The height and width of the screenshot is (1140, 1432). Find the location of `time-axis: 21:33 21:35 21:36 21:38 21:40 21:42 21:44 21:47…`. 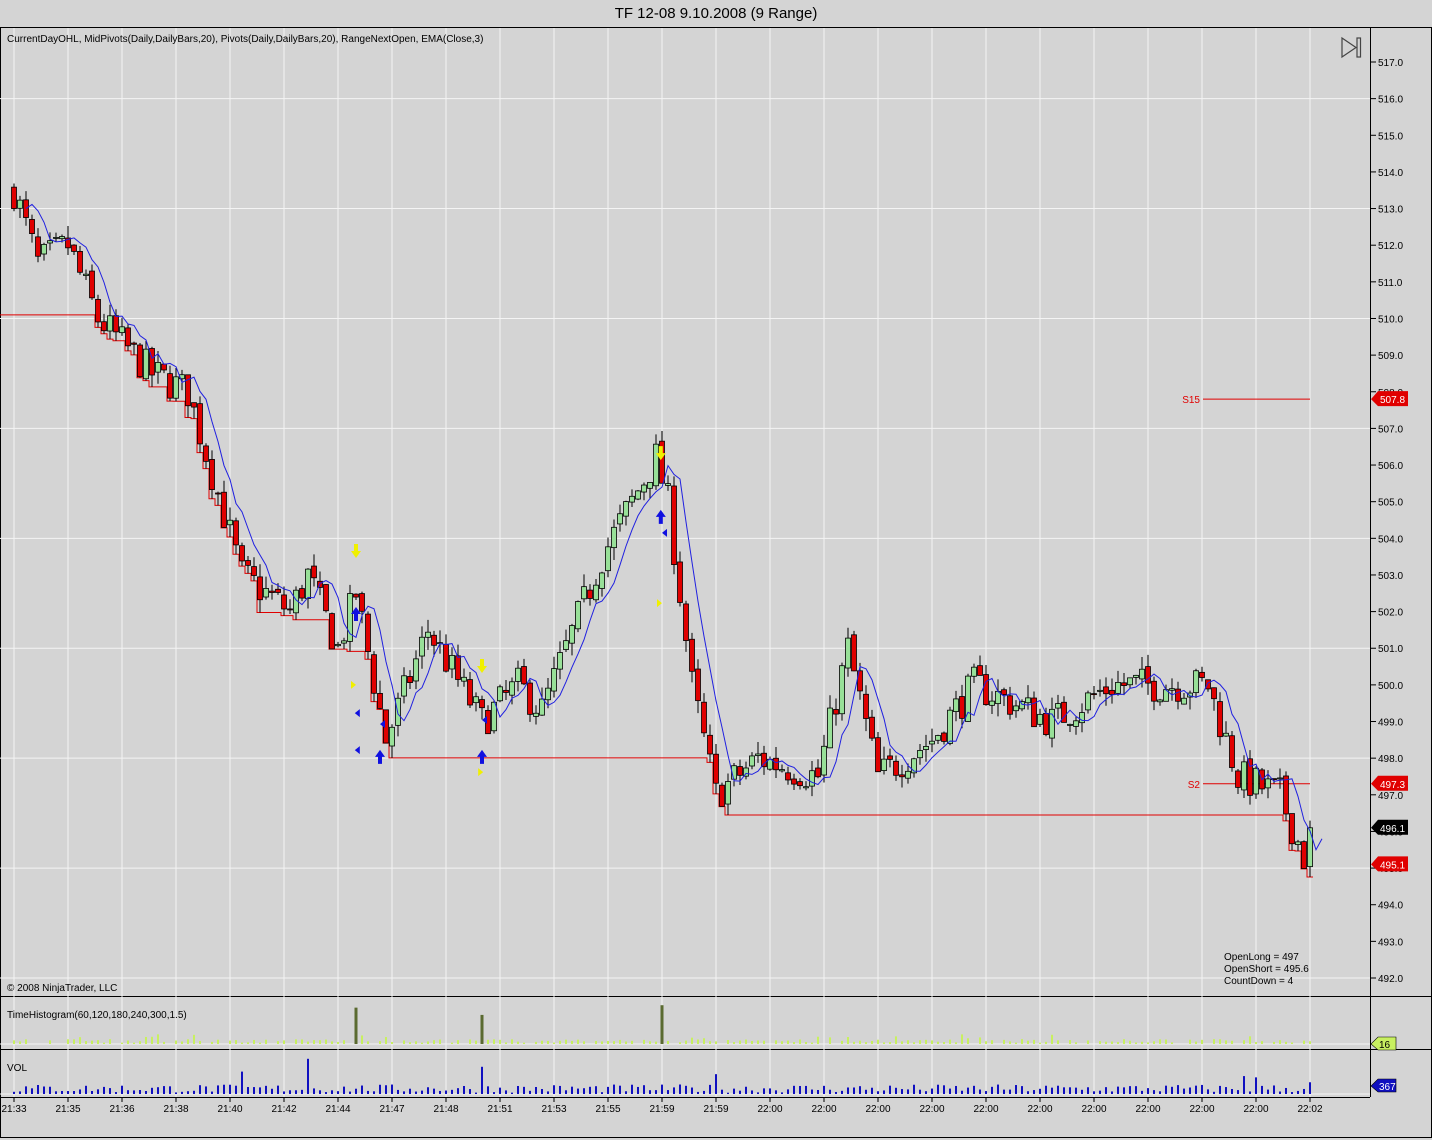

time-axis: 21:33 21:35 21:36 21:38 21:40 21:42 21:44 21:47… is located at coordinates (662, 1106).